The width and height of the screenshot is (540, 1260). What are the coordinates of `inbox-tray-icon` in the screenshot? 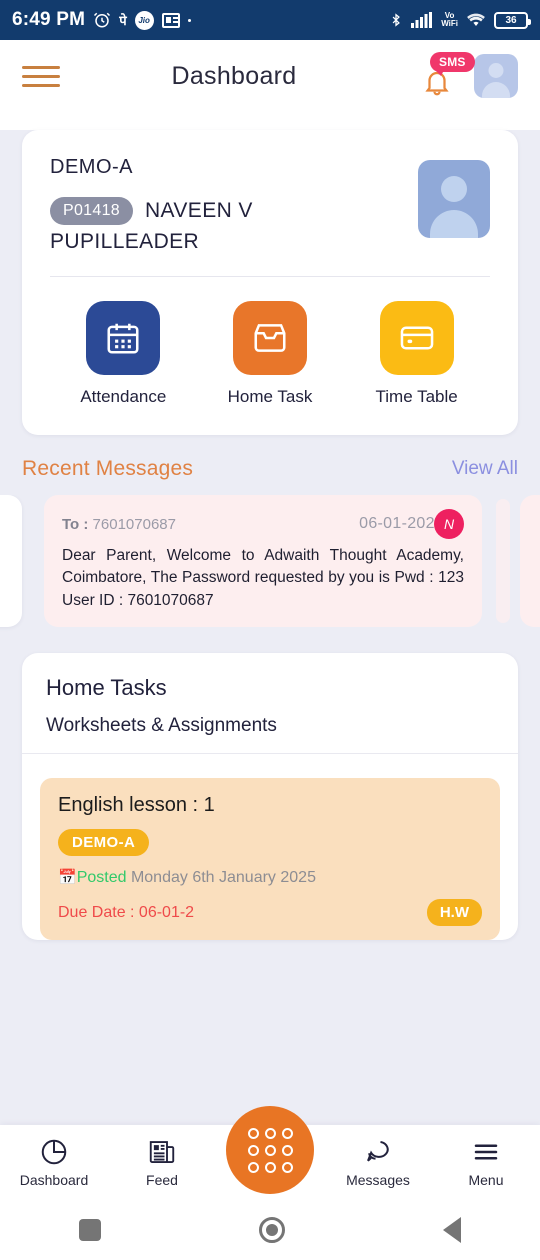 It's located at (270, 338).